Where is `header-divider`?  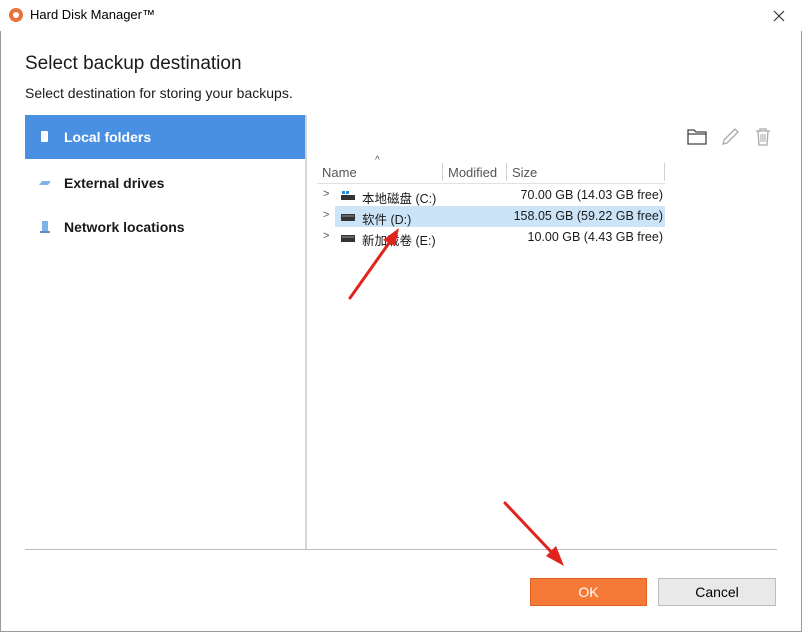
header-divider is located at coordinates (491, 183).